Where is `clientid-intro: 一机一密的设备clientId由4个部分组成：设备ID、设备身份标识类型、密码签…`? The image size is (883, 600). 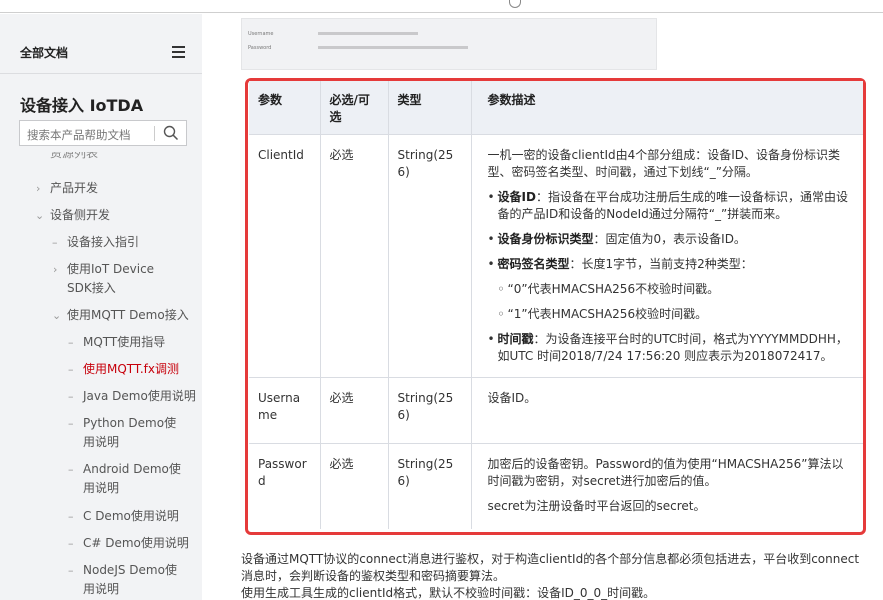 clientid-intro: 一机一密的设备clientId由4个部分组成：设备ID、设备身份标识类型、密码签… is located at coordinates (664, 163).